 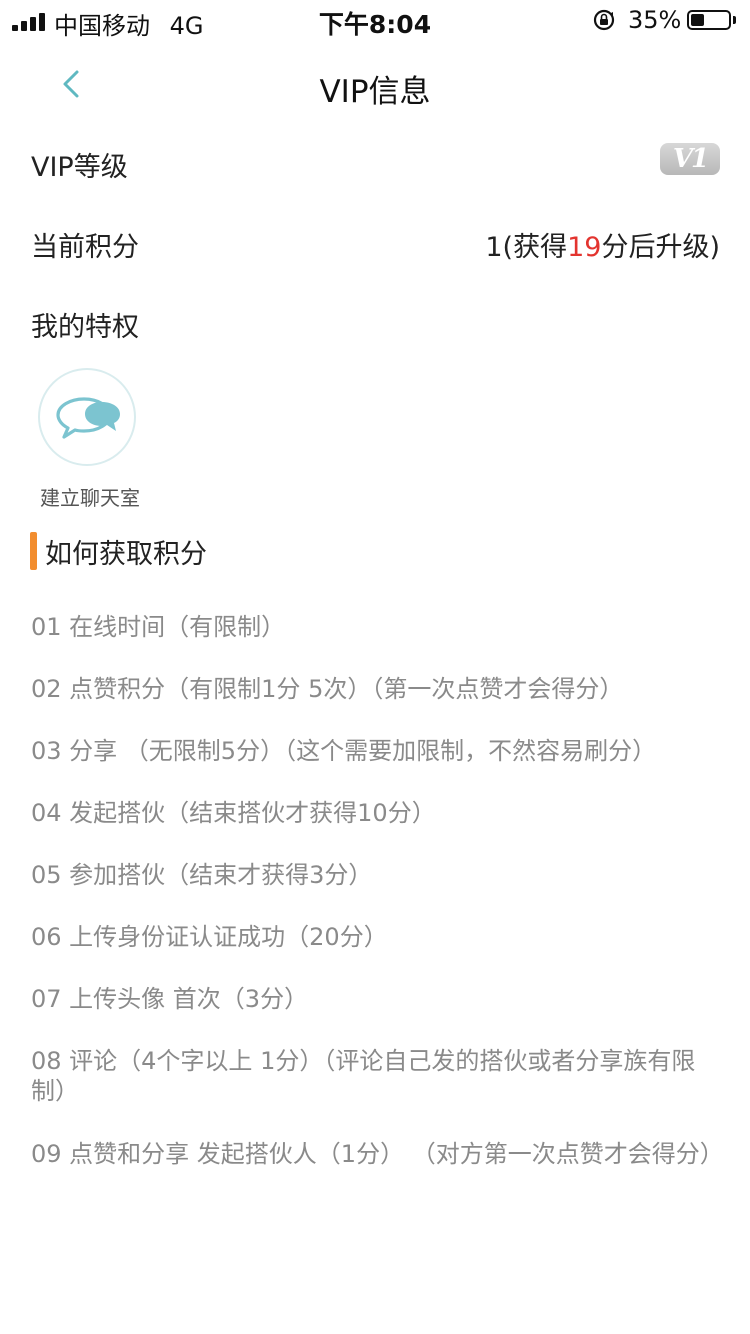 I want to click on section-accent-bar, so click(x=33, y=551).